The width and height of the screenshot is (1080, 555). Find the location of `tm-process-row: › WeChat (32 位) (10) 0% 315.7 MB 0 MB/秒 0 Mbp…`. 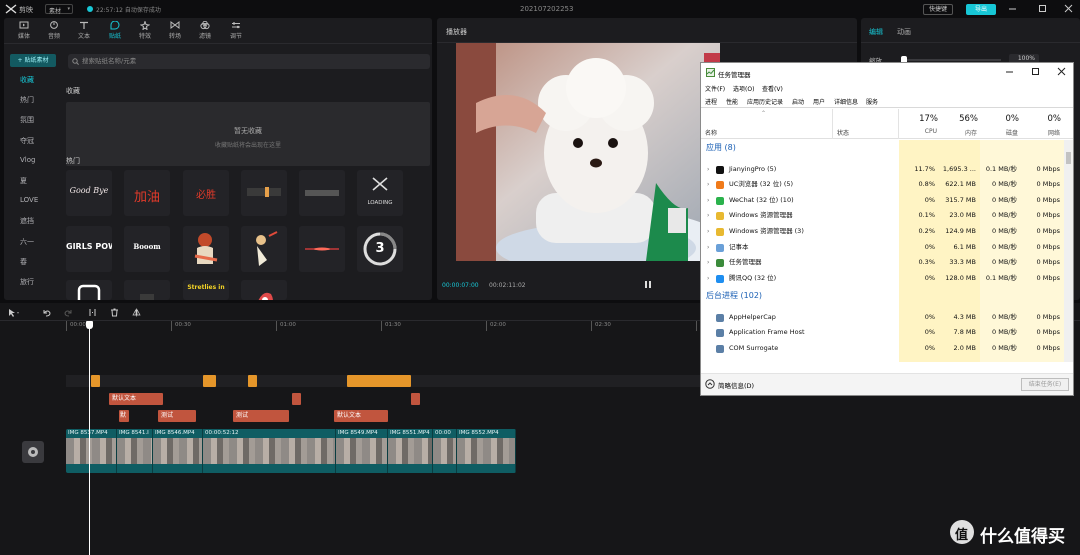

tm-process-row: › WeChat (32 位) (10) 0% 315.7 MB 0 MB/秒 0 Mbp… is located at coordinates (882, 201).